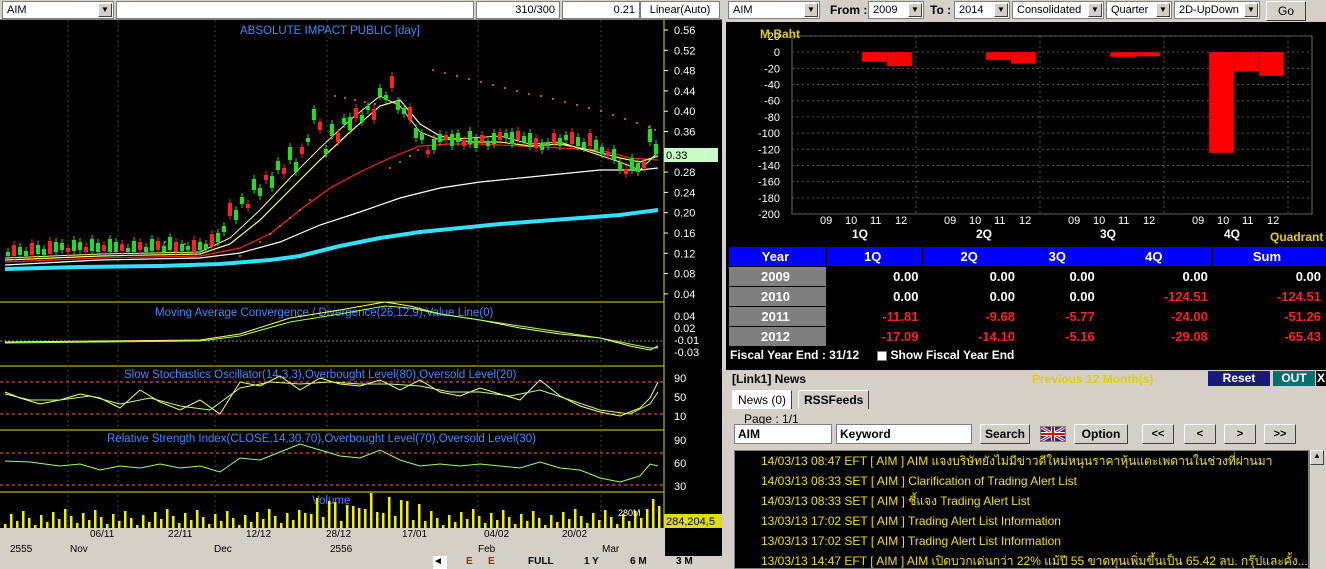 The width and height of the screenshot is (1326, 569). What do you see at coordinates (680, 417) in the screenshot?
I see `stoch-tick-label: 10` at bounding box center [680, 417].